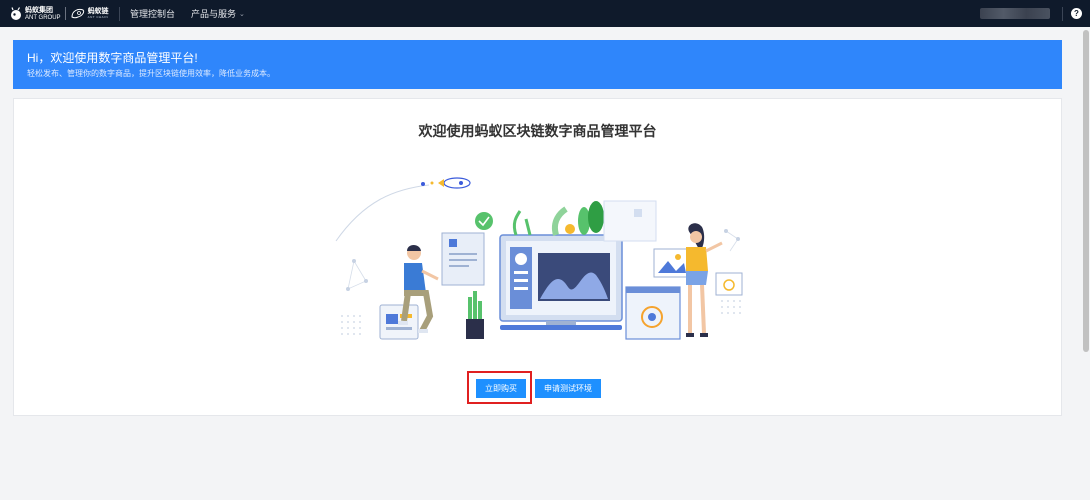 This screenshot has width=1090, height=500. What do you see at coordinates (43, 17) in the screenshot?
I see `brand-name-en: ANT GROUP` at bounding box center [43, 17].